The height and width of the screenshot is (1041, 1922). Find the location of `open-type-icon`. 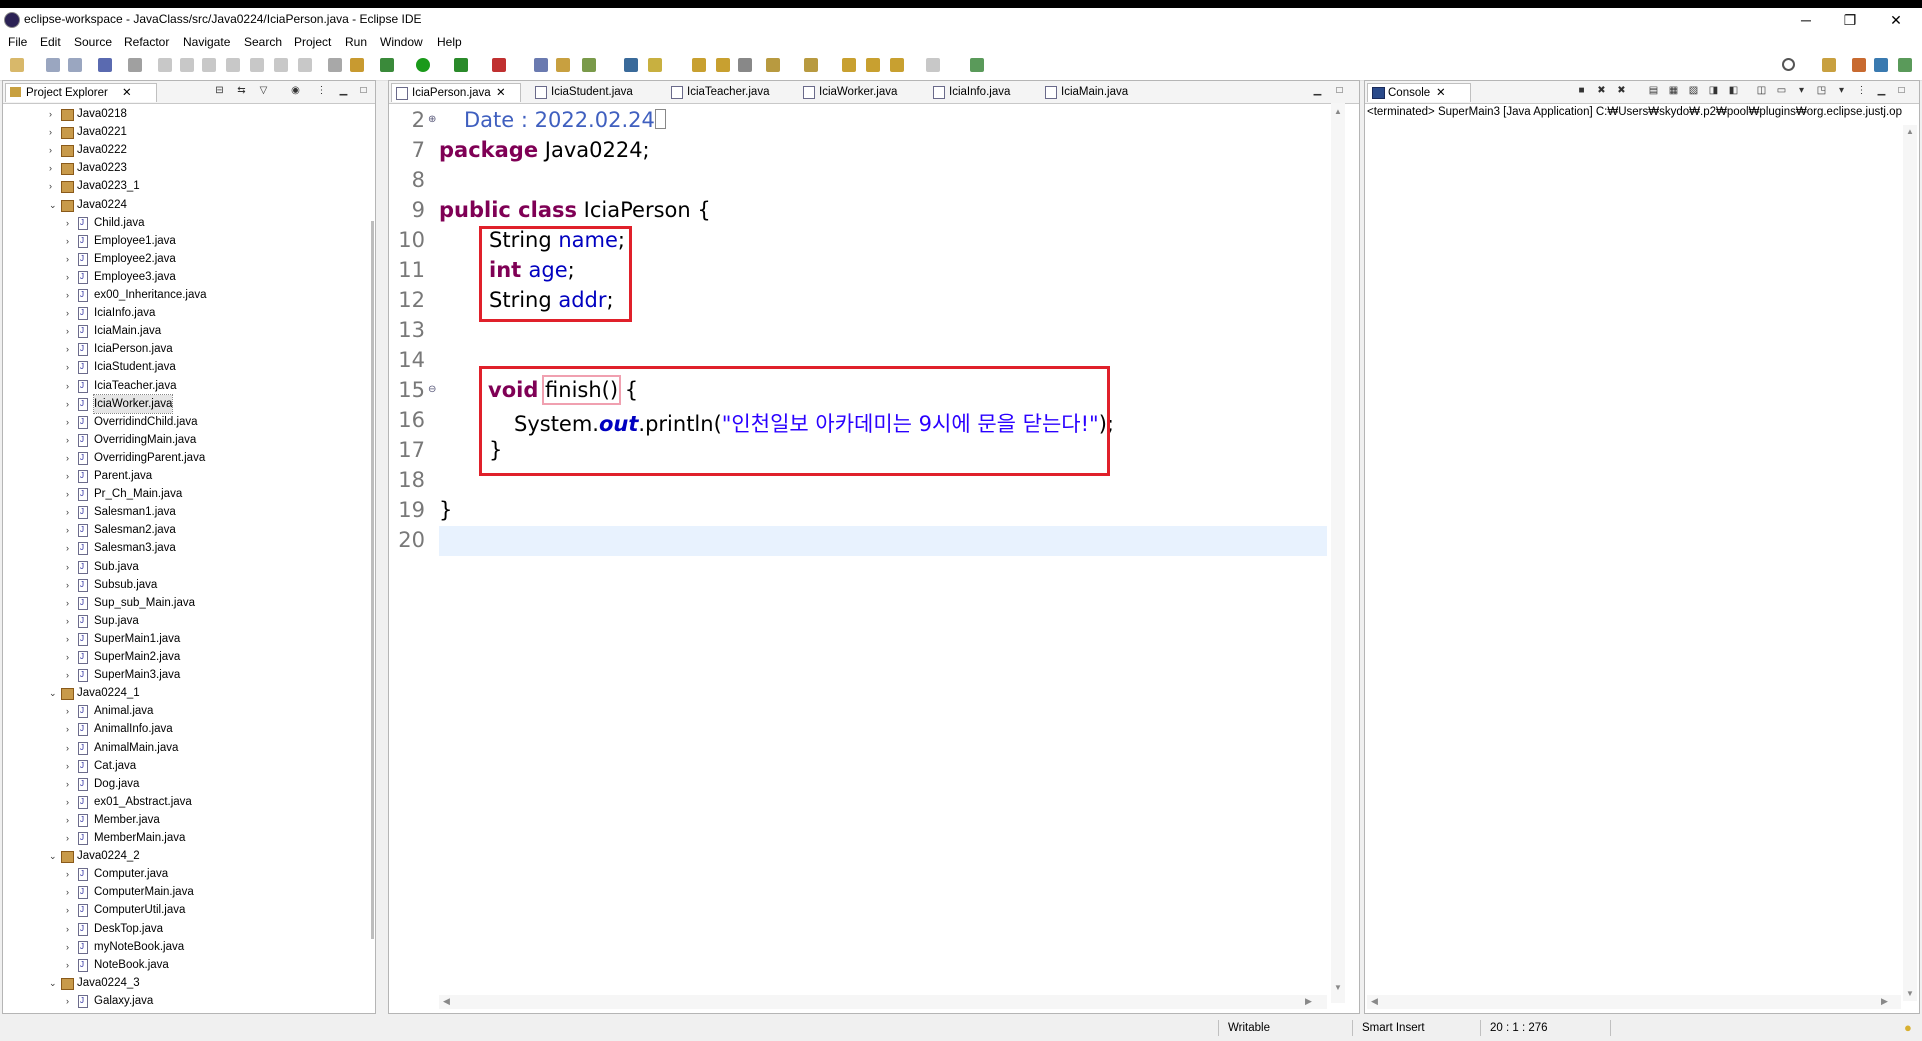

open-type-icon is located at coordinates (631, 65).